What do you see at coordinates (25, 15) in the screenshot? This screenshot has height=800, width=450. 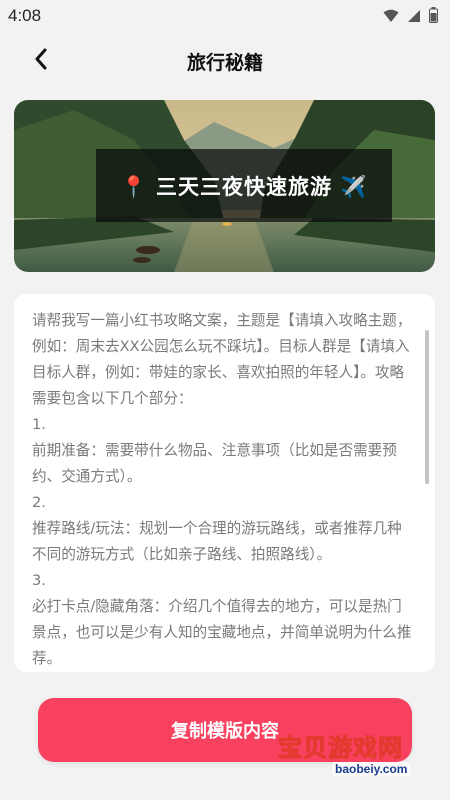 I see `status-time: 4:08` at bounding box center [25, 15].